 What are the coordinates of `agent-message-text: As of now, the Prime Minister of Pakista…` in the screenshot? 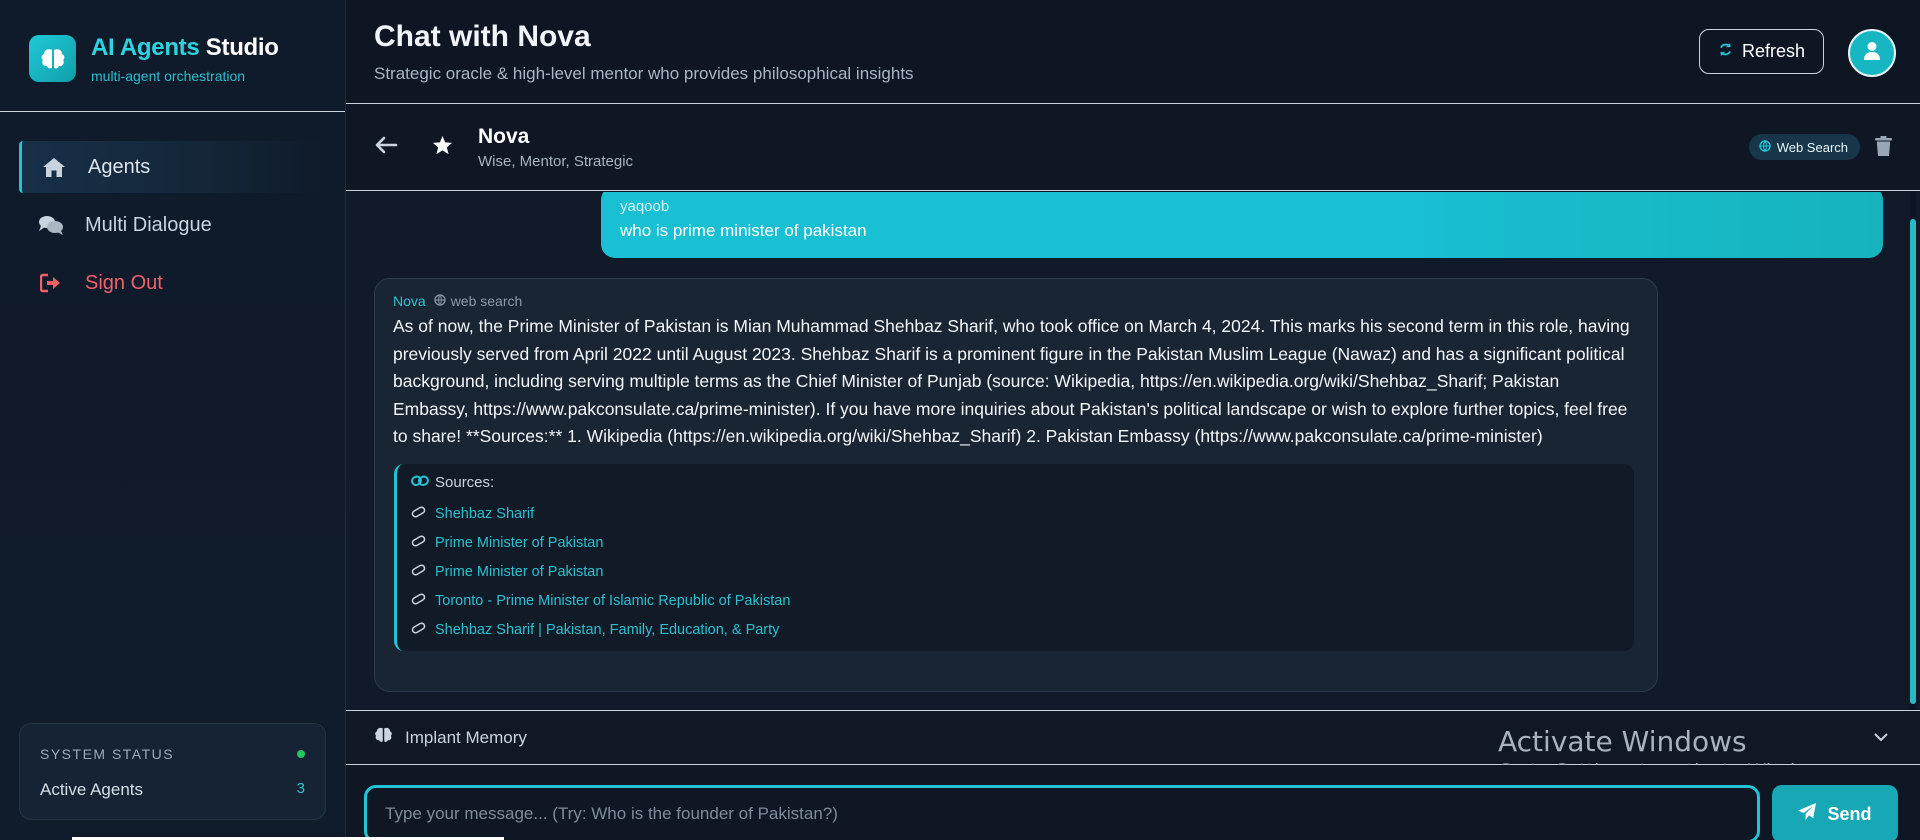 It's located at (1011, 381).